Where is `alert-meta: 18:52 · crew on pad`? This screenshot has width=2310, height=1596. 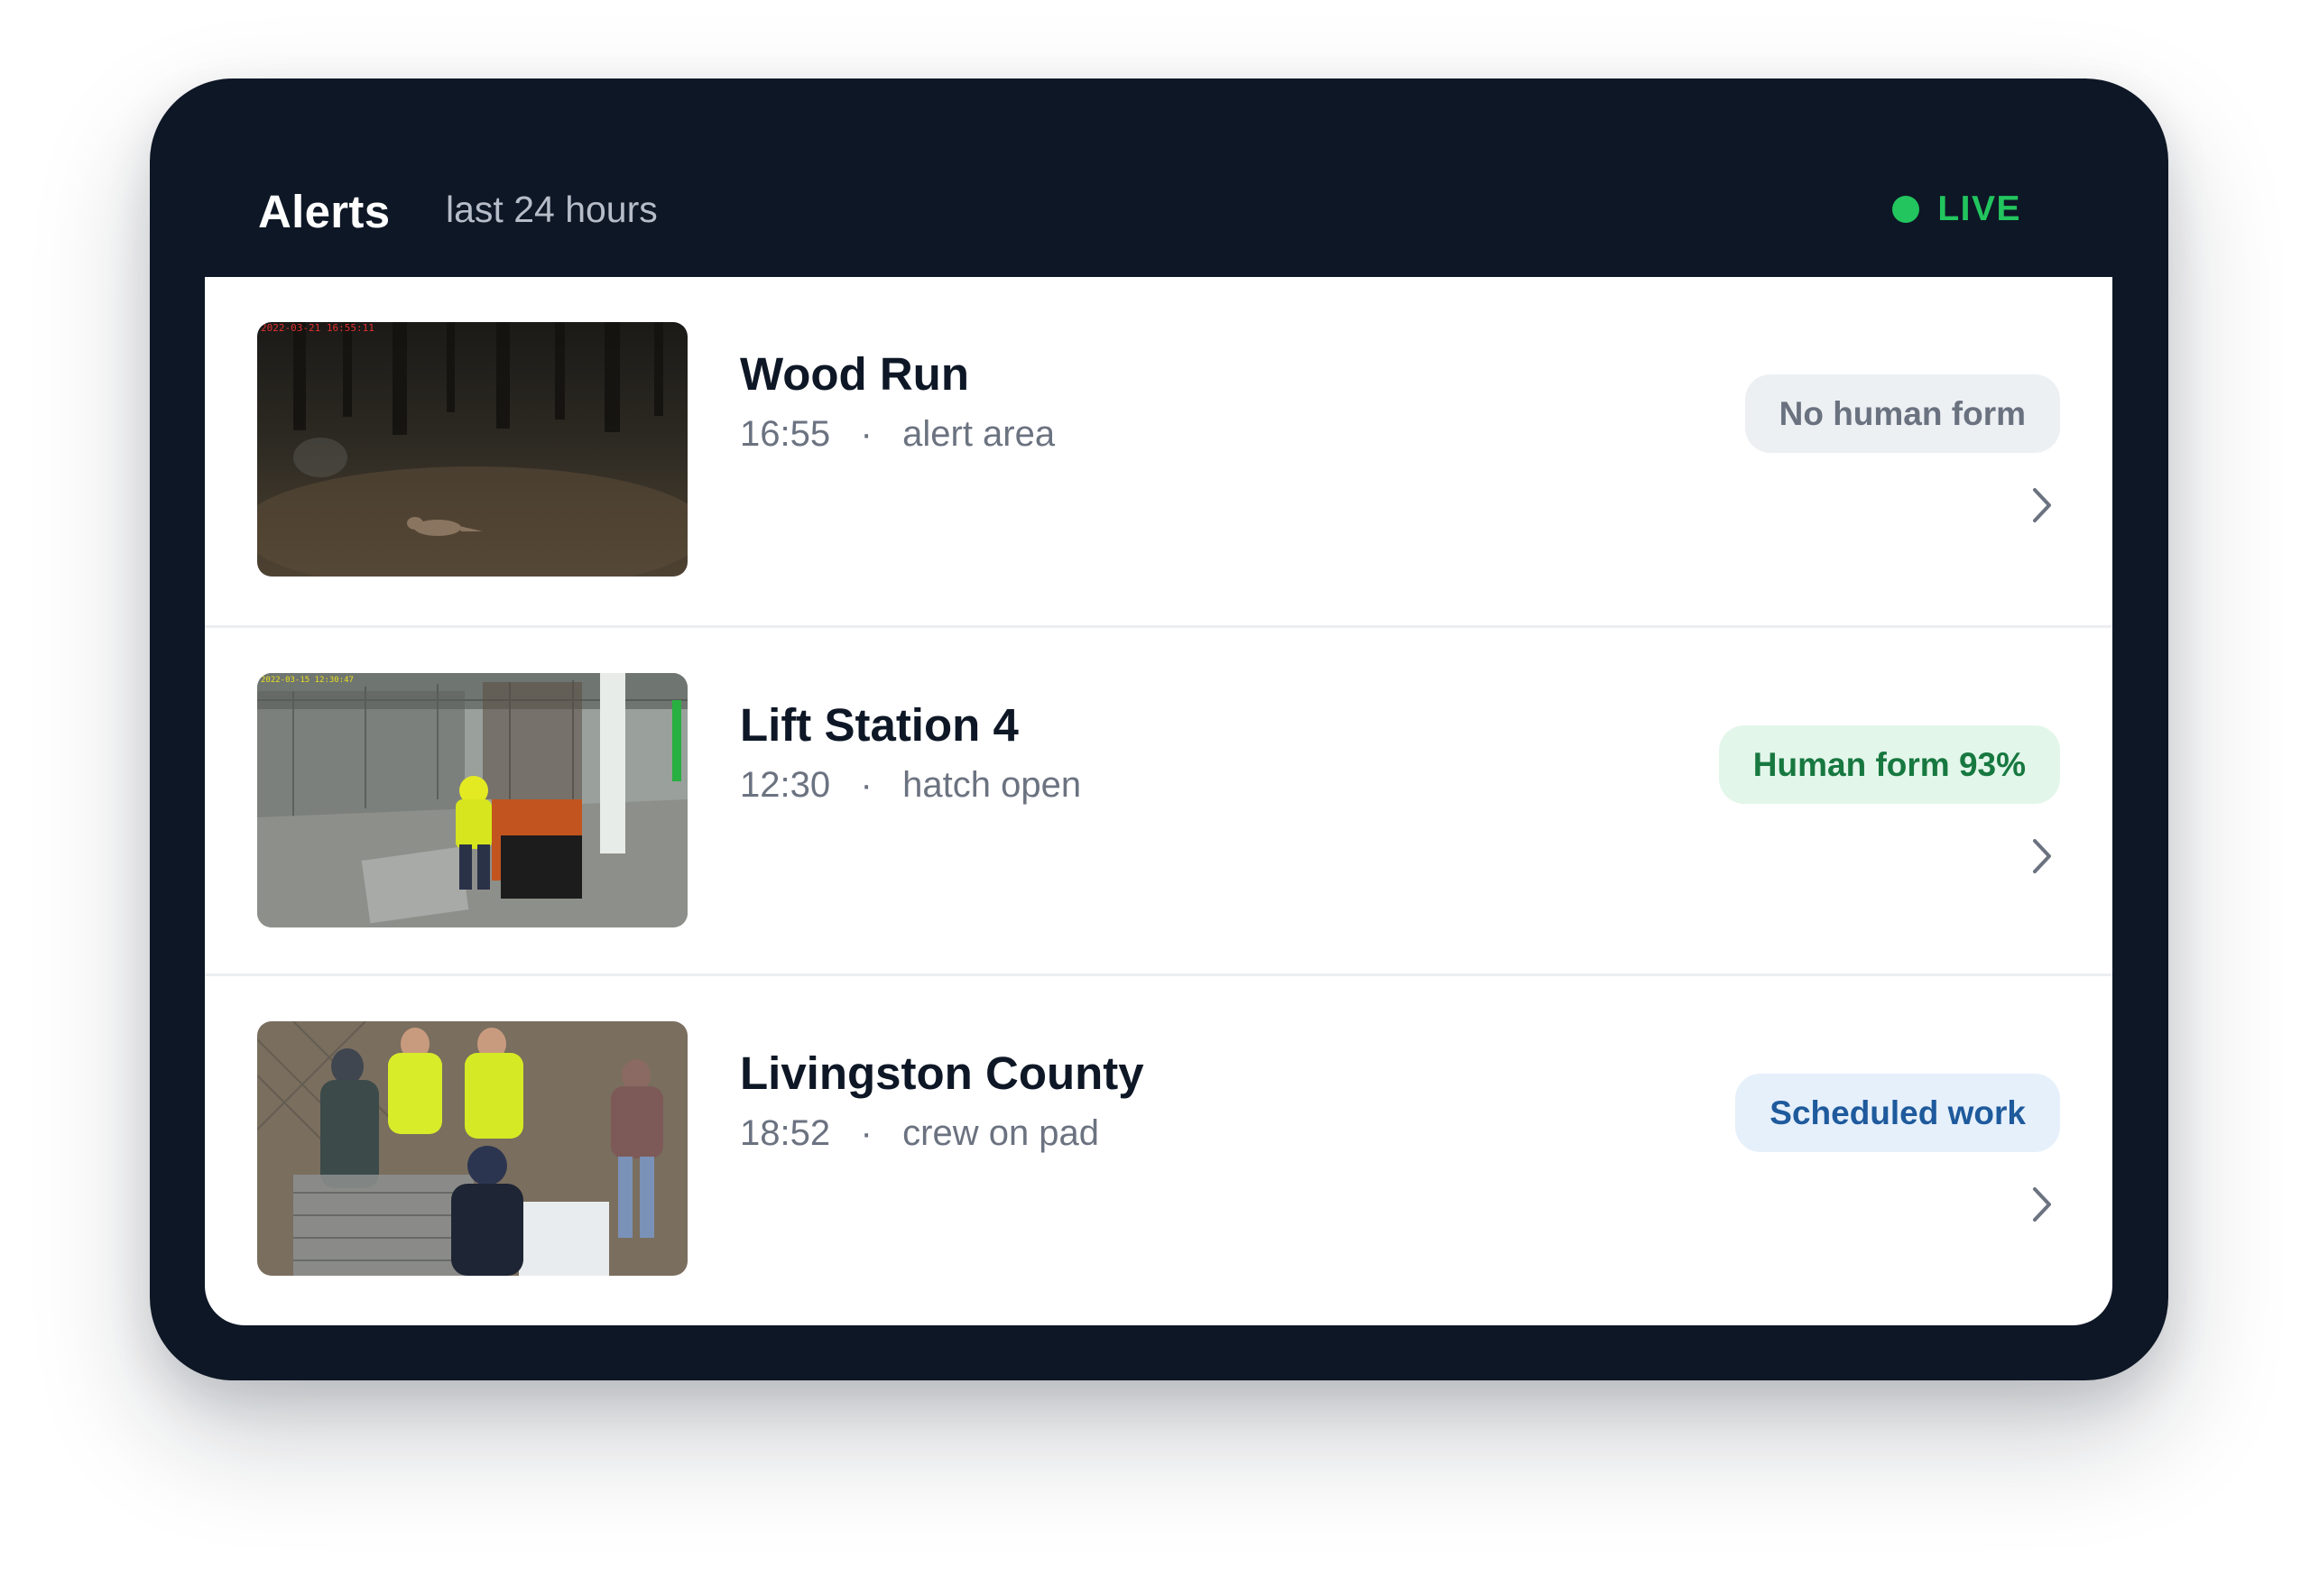 alert-meta: 18:52 · crew on pad is located at coordinates (919, 1133).